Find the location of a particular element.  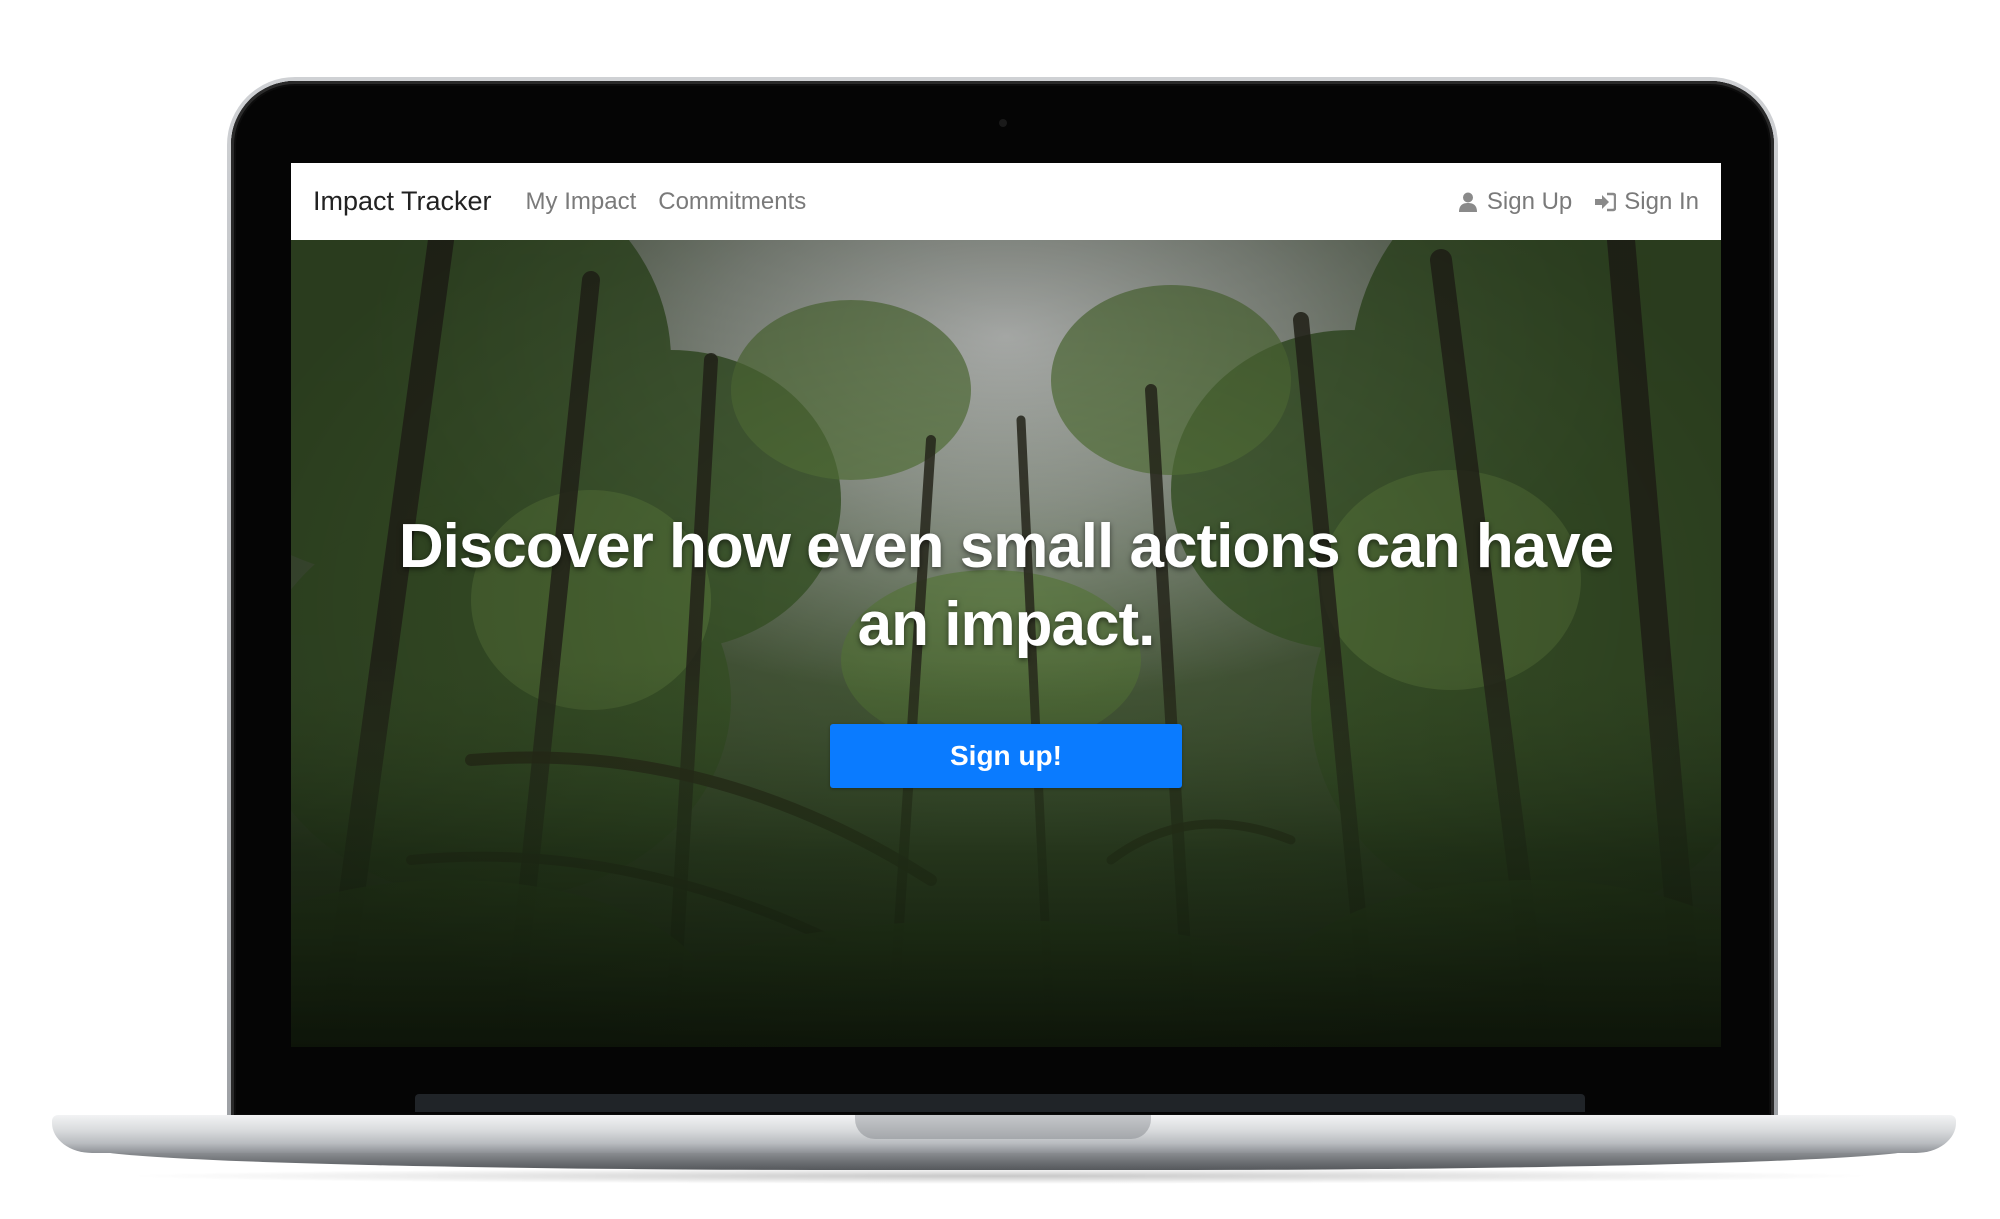

laptop-hinge is located at coordinates (1000, 1103).